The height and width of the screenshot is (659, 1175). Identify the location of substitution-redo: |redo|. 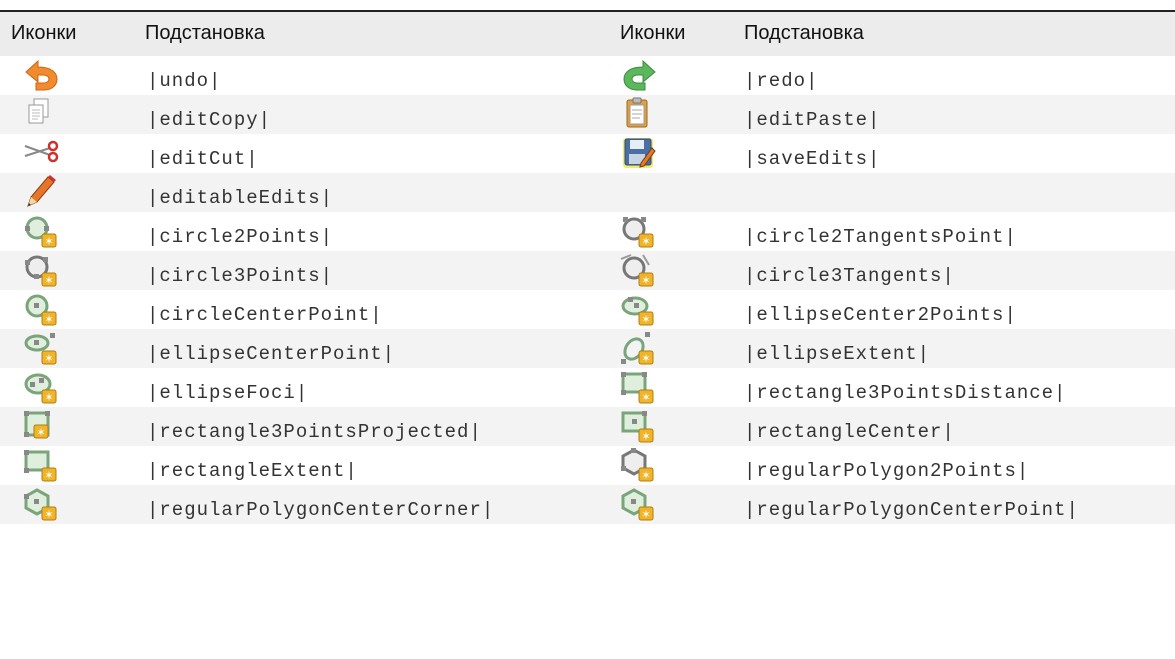
(781, 81).